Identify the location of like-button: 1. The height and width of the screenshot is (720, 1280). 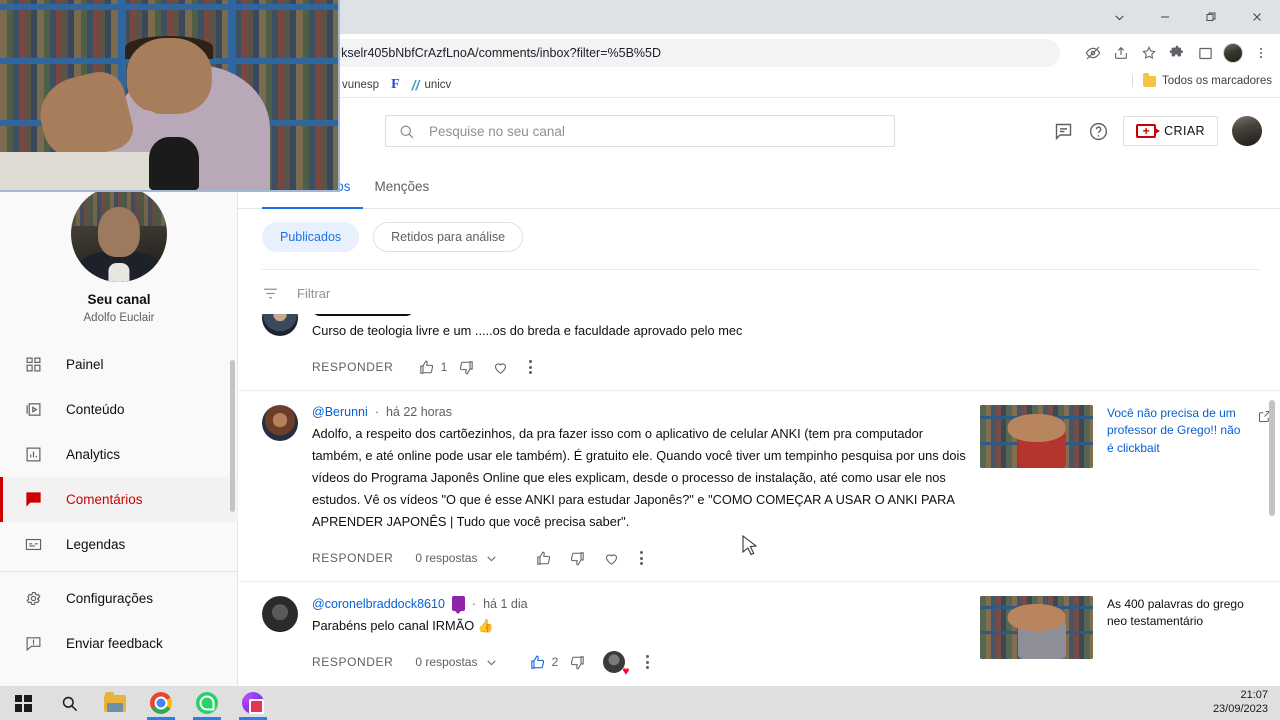
(432, 367).